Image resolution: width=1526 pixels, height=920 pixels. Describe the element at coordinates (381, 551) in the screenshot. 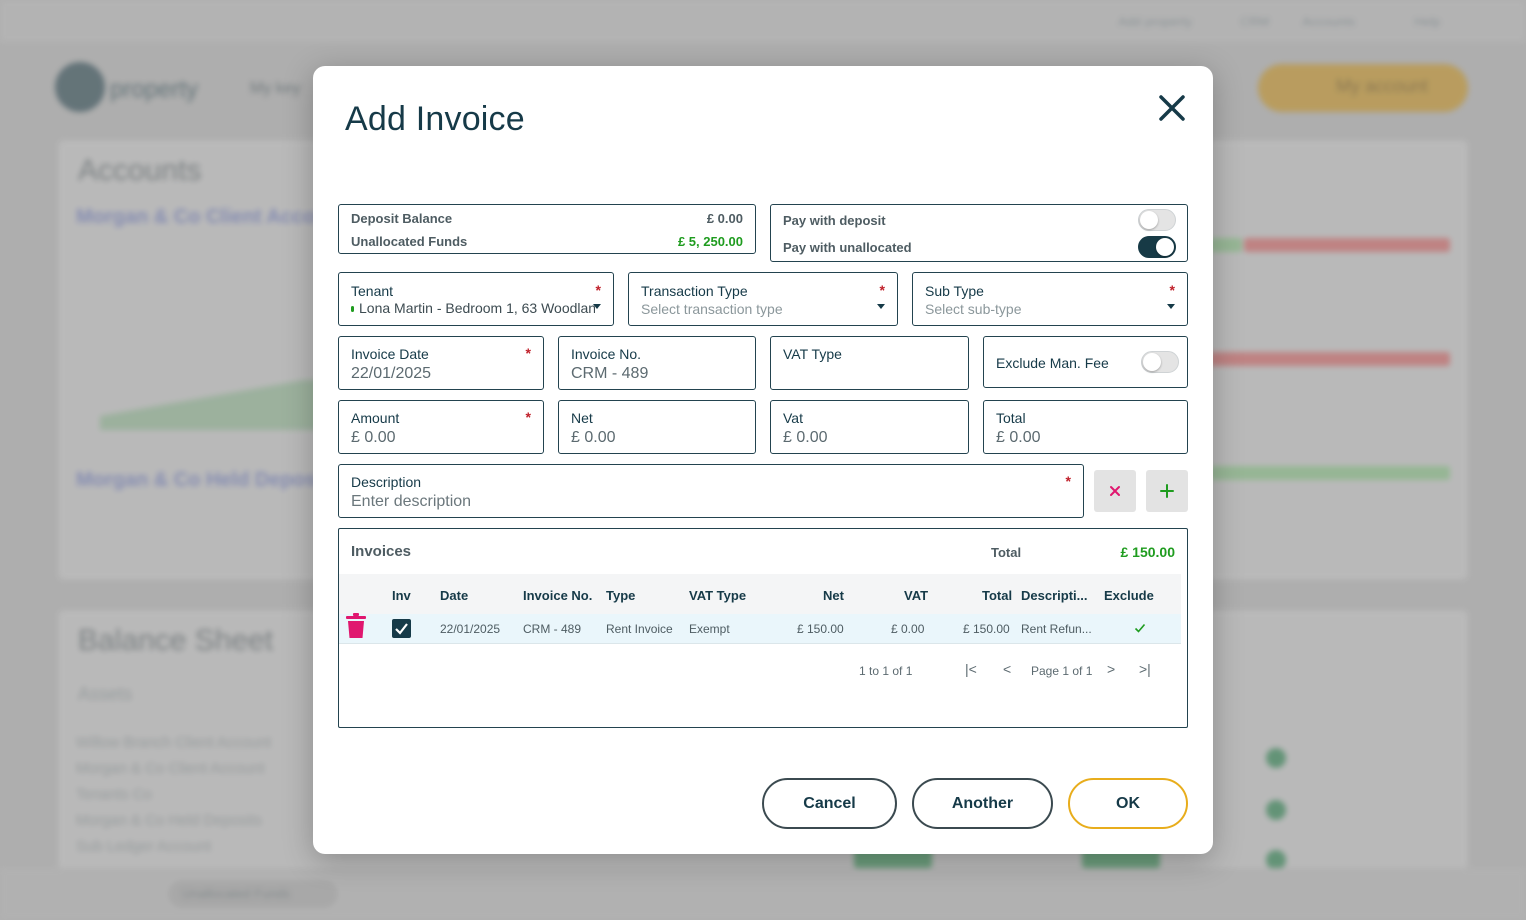

I see `invoices-title: Invoices` at that location.